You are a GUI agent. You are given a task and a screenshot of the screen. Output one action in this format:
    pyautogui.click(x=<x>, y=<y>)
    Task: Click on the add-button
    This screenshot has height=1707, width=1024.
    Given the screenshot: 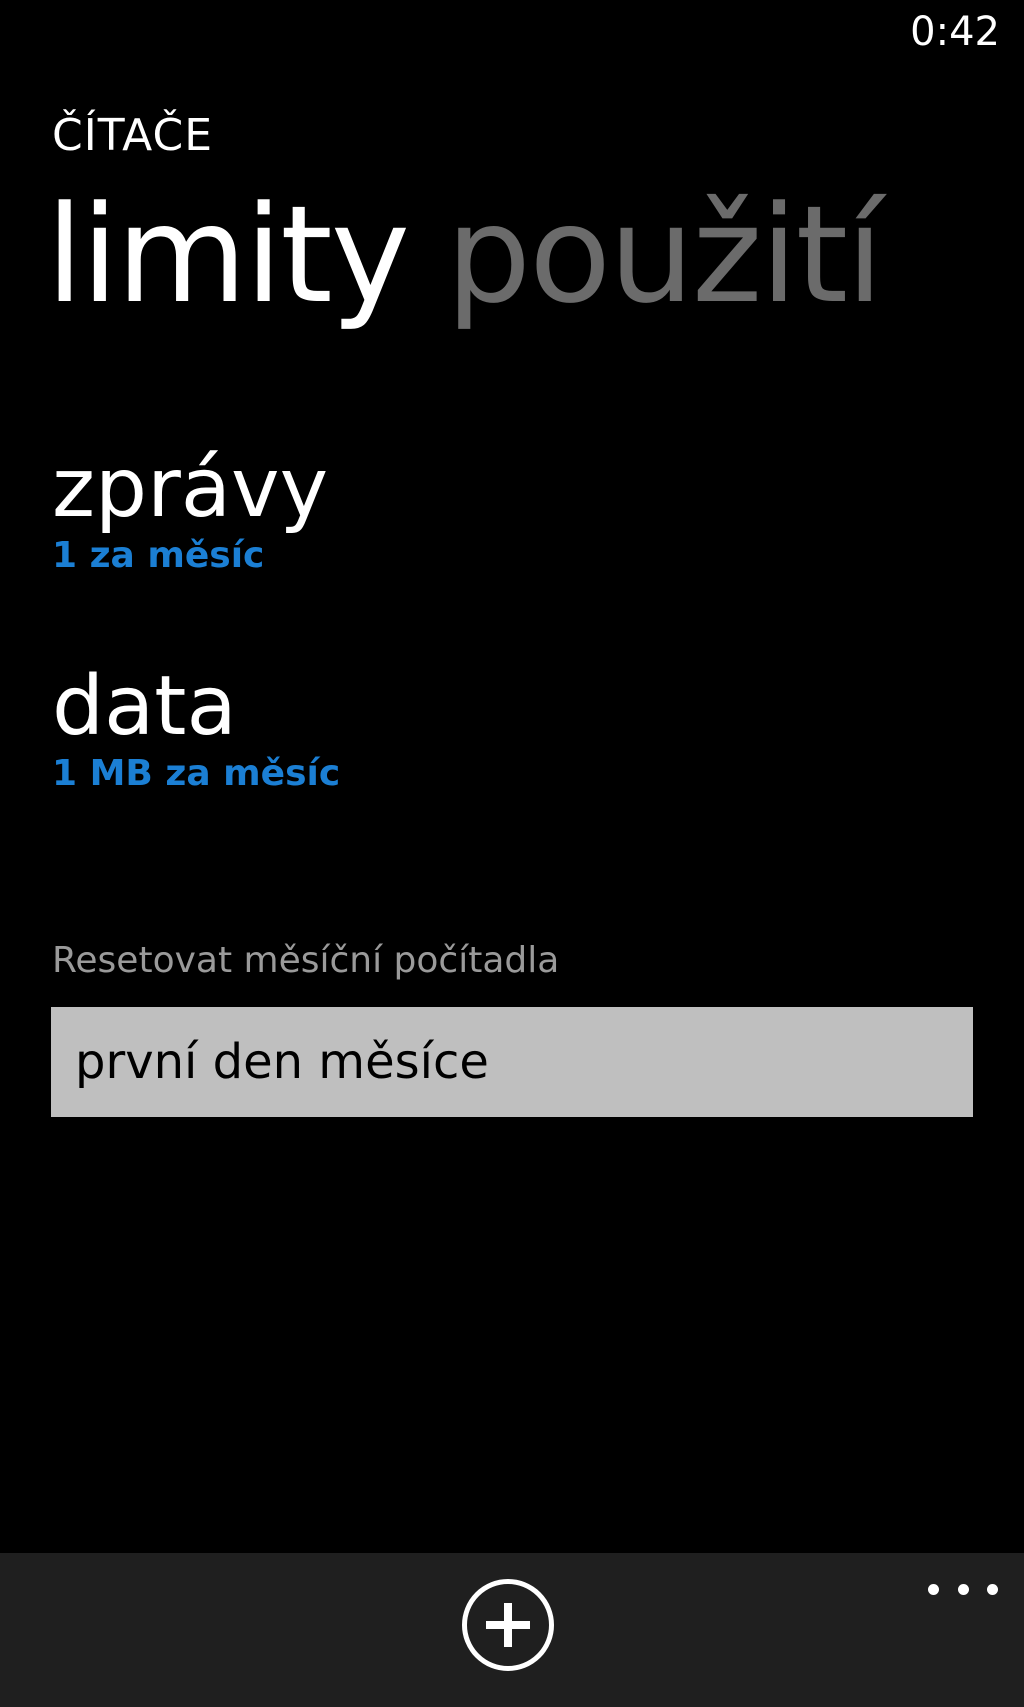 What is the action you would take?
    pyautogui.click(x=508, y=1625)
    